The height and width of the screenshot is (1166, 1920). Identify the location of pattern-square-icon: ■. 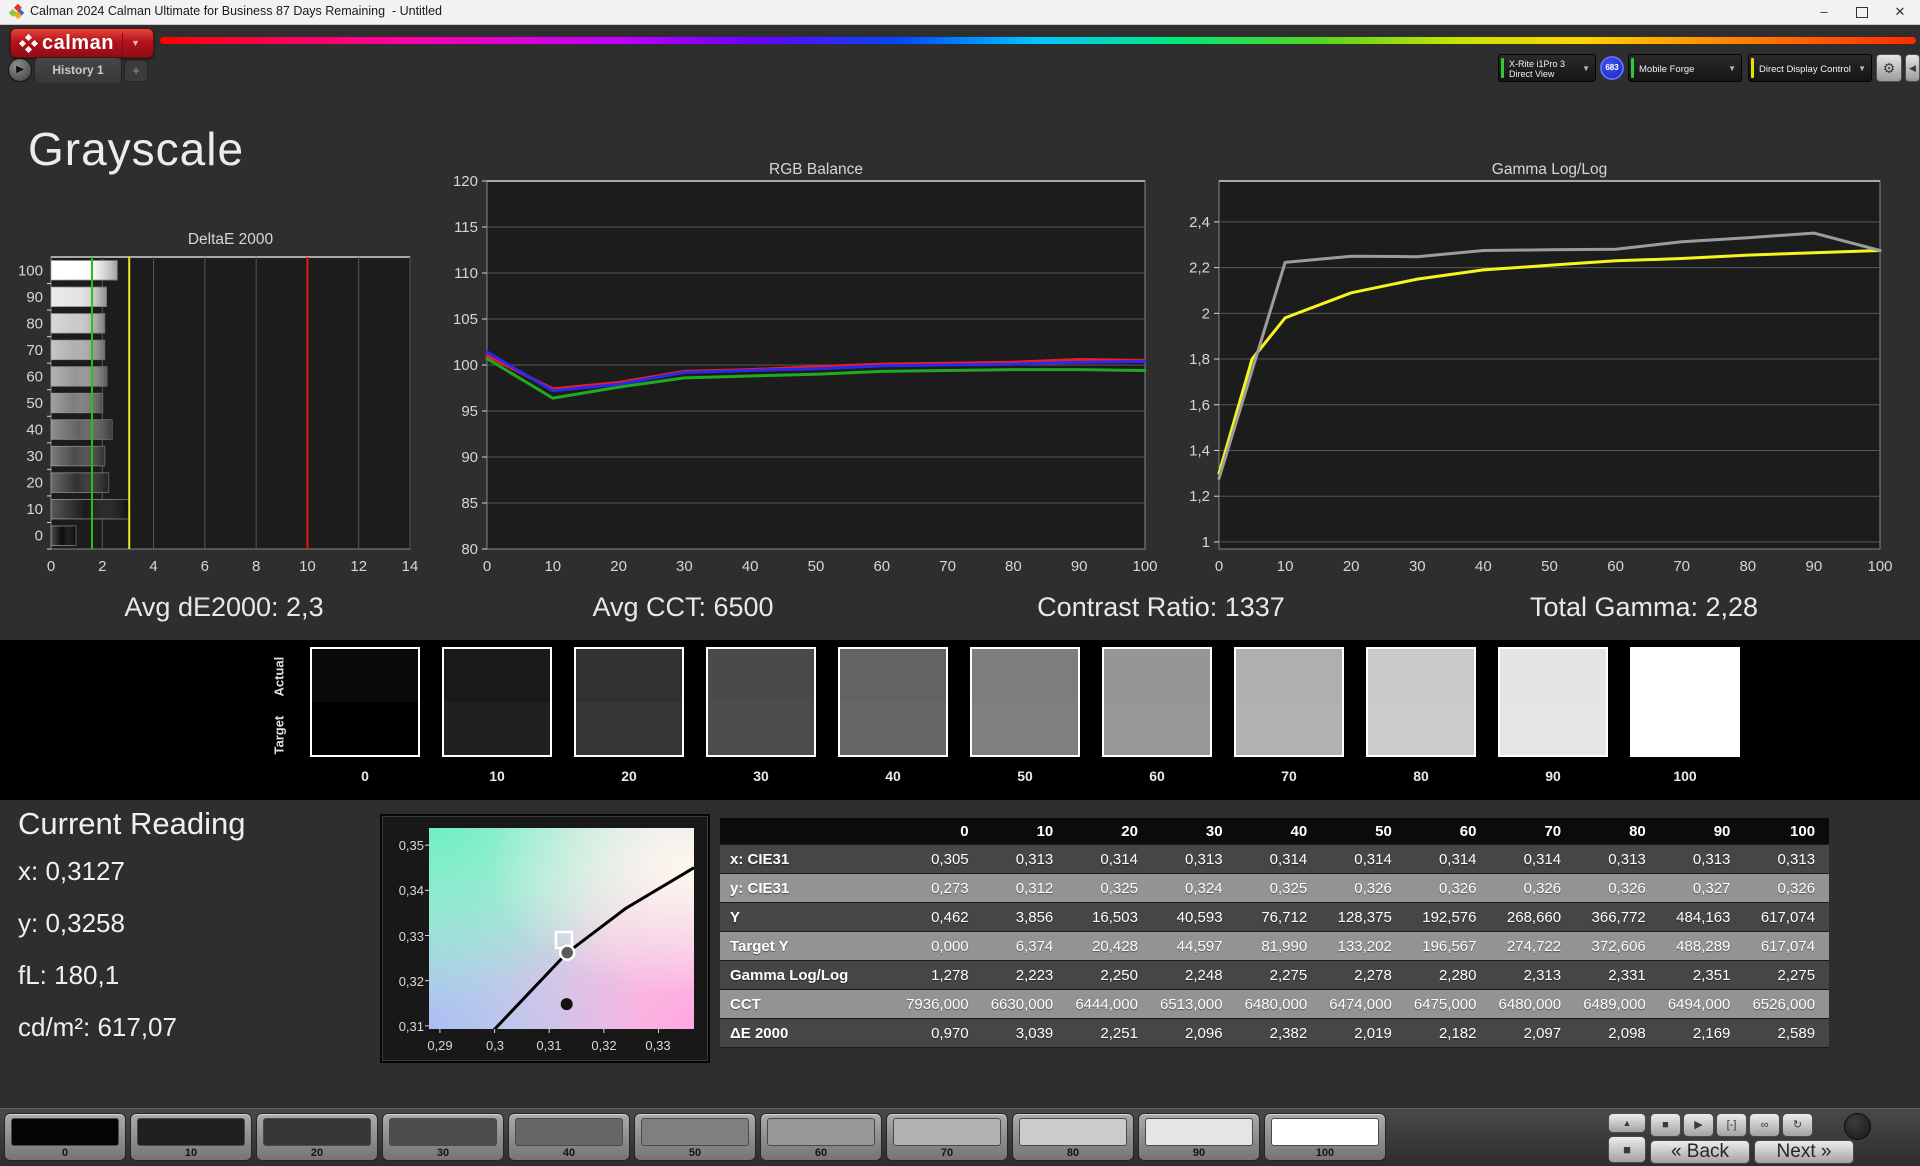
(1627, 1149).